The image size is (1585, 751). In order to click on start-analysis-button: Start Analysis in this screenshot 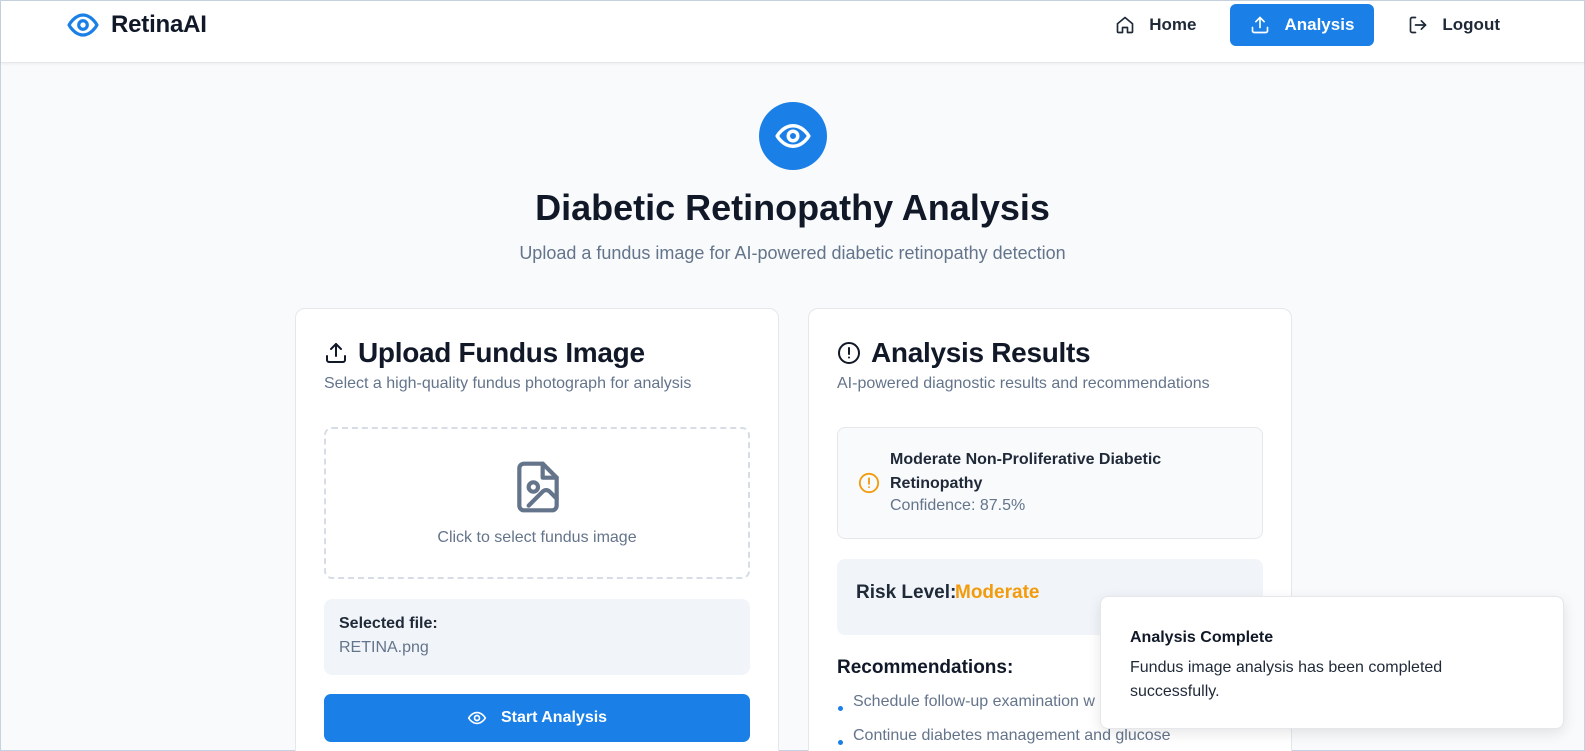, I will do `click(537, 718)`.